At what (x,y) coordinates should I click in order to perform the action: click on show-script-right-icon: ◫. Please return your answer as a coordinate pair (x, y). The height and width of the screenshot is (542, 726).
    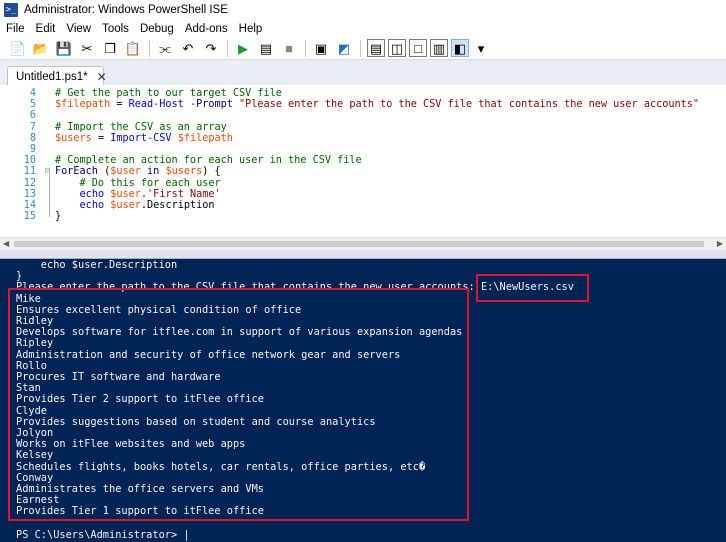
    Looking at the image, I should click on (397, 48).